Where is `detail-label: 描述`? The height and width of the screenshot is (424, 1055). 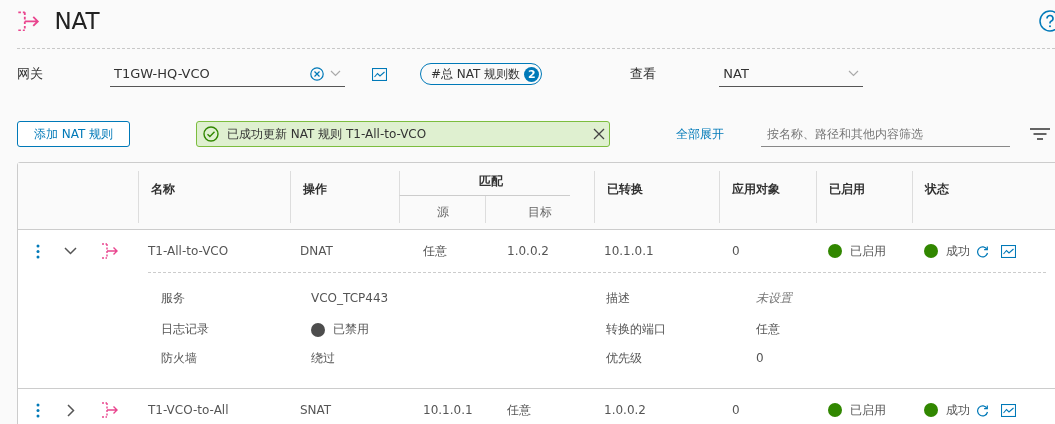
detail-label: 描述 is located at coordinates (618, 298).